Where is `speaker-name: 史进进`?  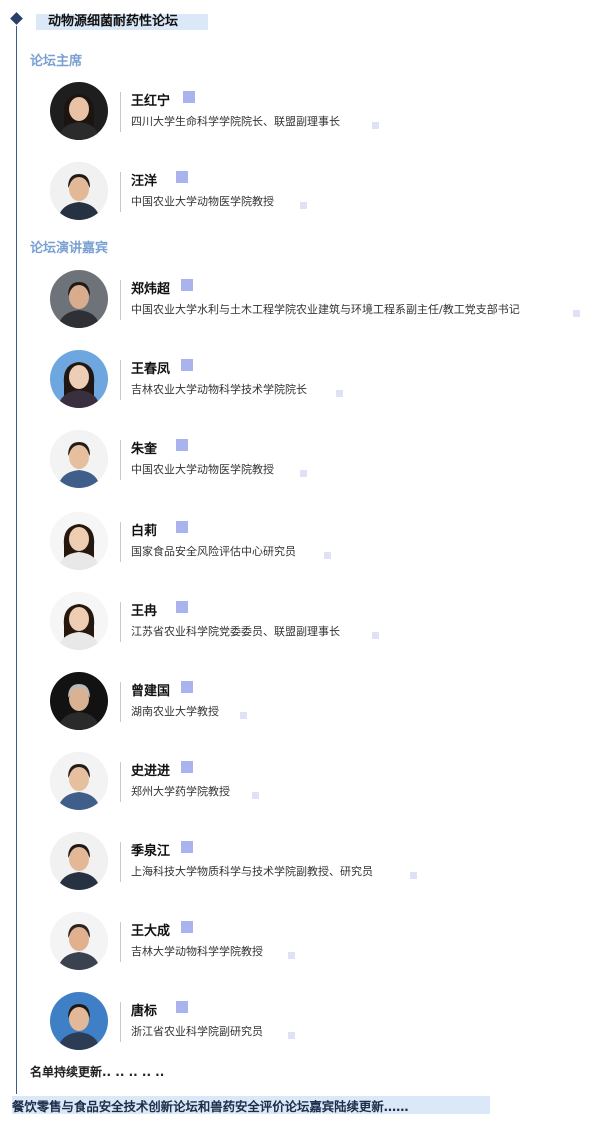
speaker-name: 史进进 is located at coordinates (151, 771).